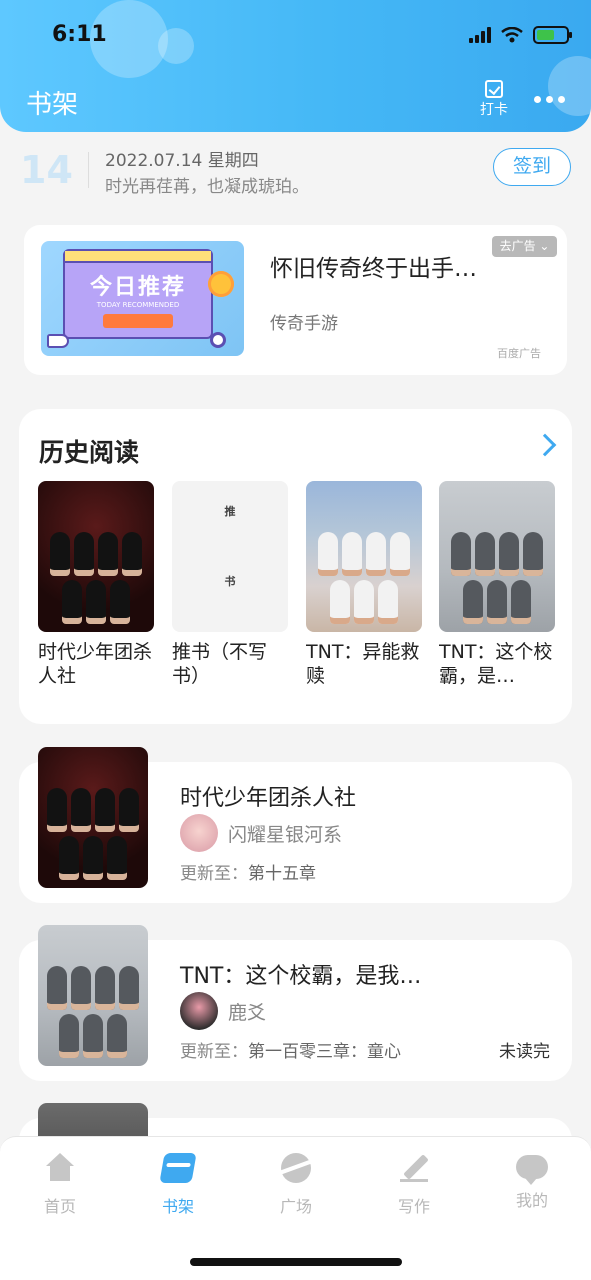  Describe the element at coordinates (512, 35) in the screenshot. I see `wifi-icon` at that location.